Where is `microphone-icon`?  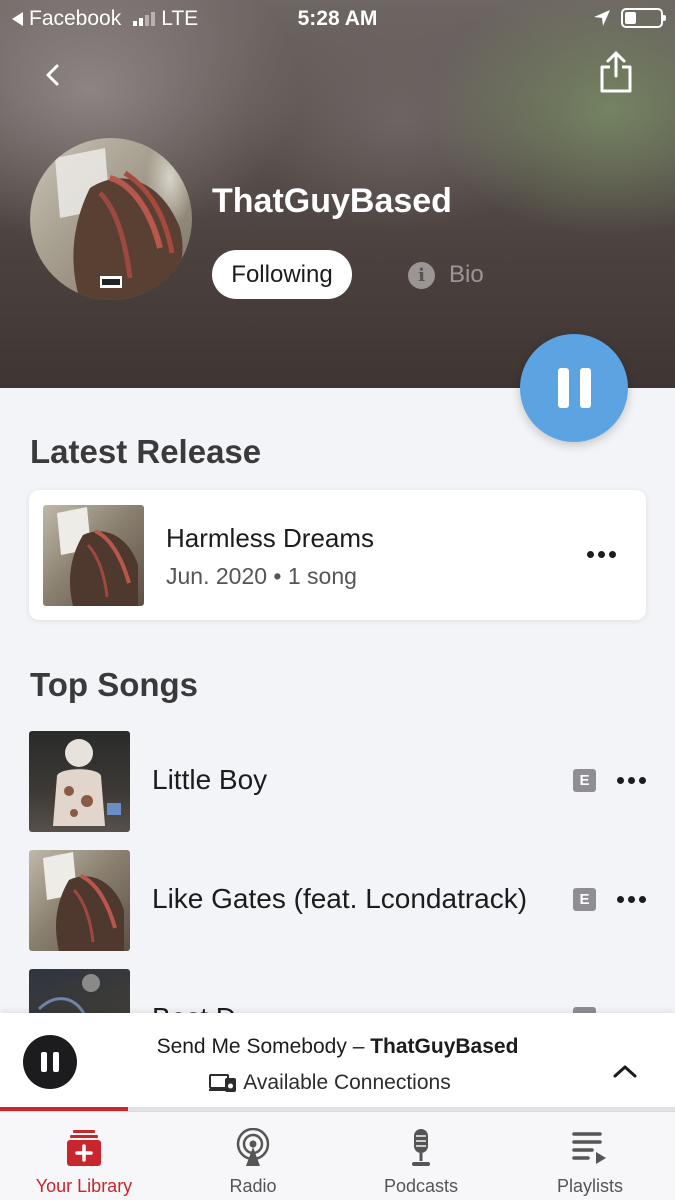 microphone-icon is located at coordinates (421, 1147).